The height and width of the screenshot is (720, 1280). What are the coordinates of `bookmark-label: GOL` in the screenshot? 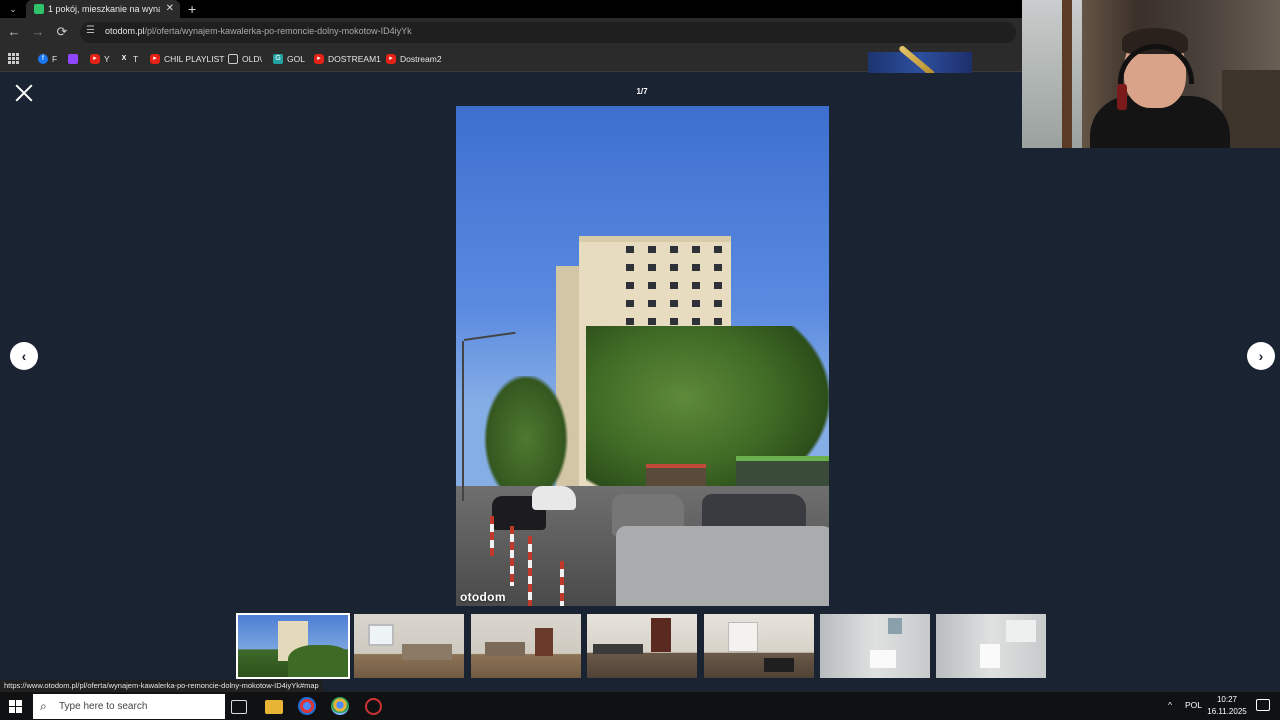 It's located at (296, 59).